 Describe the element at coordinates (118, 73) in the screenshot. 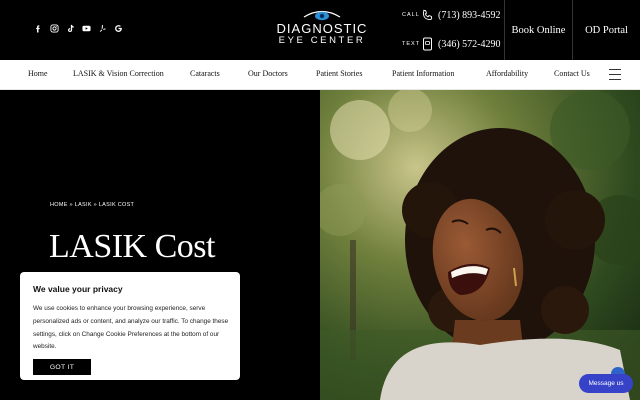

I see `nav-item-lasik: LASIK & Vision Correction` at that location.